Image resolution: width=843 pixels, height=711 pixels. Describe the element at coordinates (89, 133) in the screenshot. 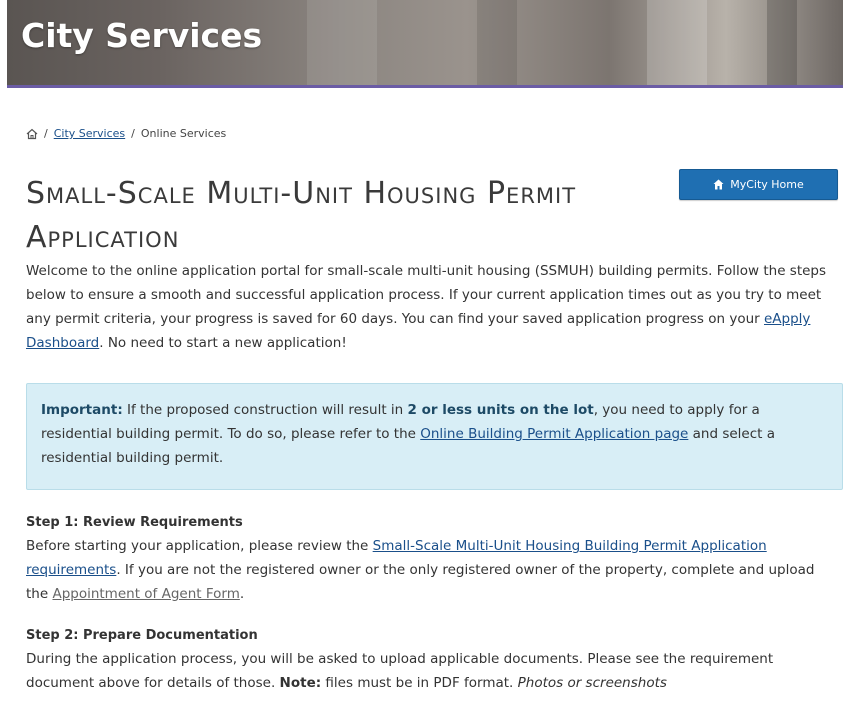

I see `breadcrumb-link-city-services: City Services` at that location.